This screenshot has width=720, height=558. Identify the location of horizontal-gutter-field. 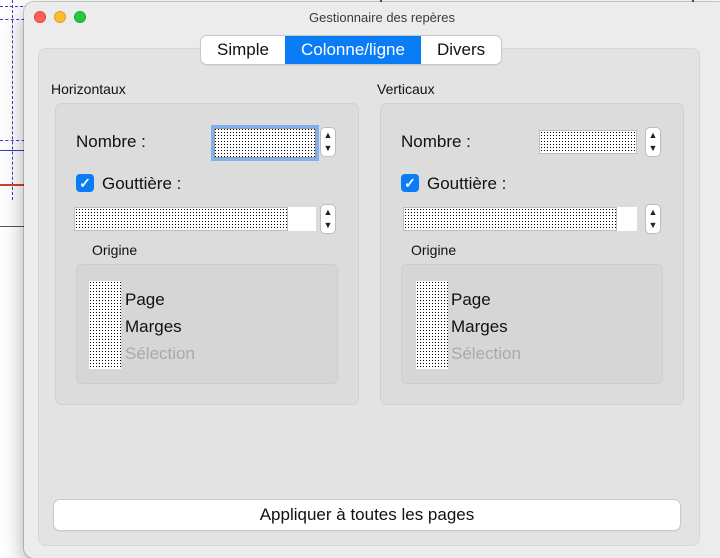
(181, 219).